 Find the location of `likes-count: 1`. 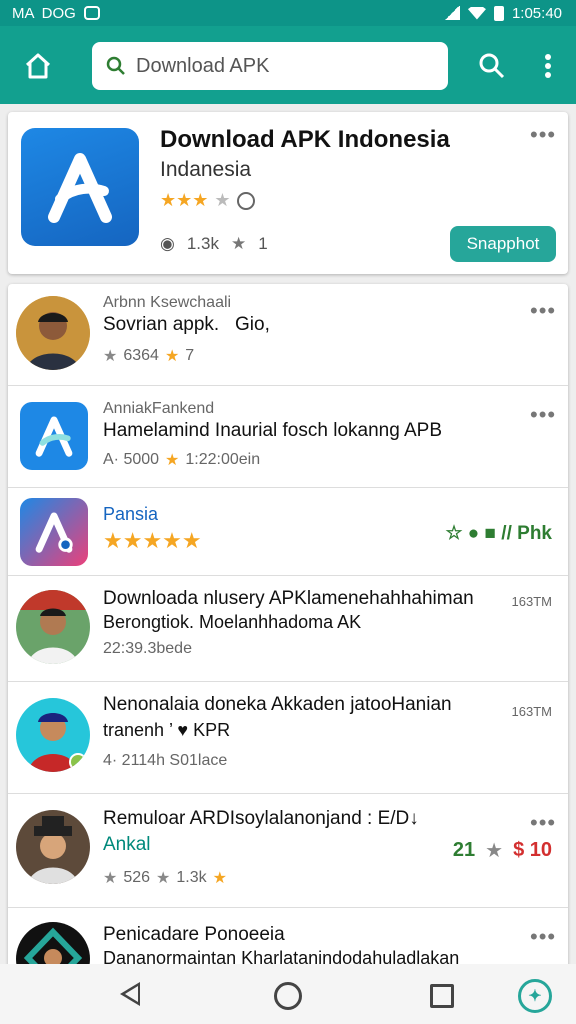

likes-count: 1 is located at coordinates (263, 243).